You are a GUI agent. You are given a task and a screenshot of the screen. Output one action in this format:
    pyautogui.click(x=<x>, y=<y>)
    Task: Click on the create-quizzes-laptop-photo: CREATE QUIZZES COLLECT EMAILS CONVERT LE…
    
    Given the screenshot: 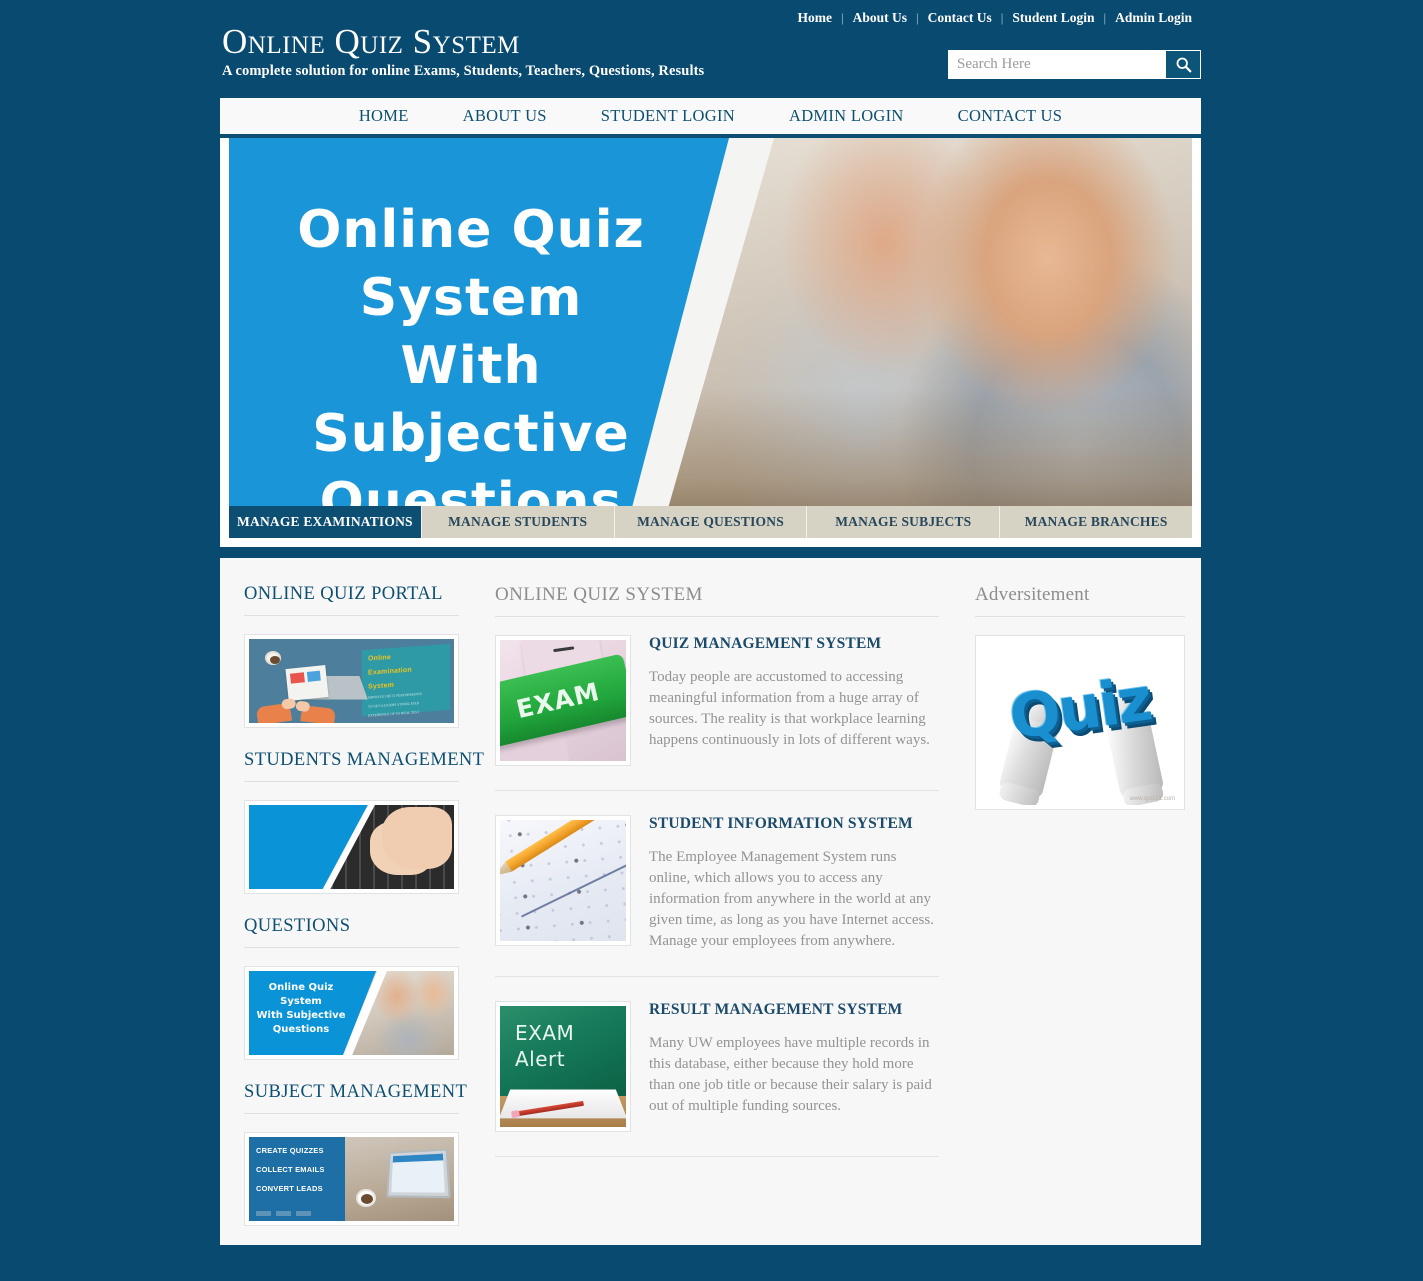 What is the action you would take?
    pyautogui.click(x=351, y=1179)
    